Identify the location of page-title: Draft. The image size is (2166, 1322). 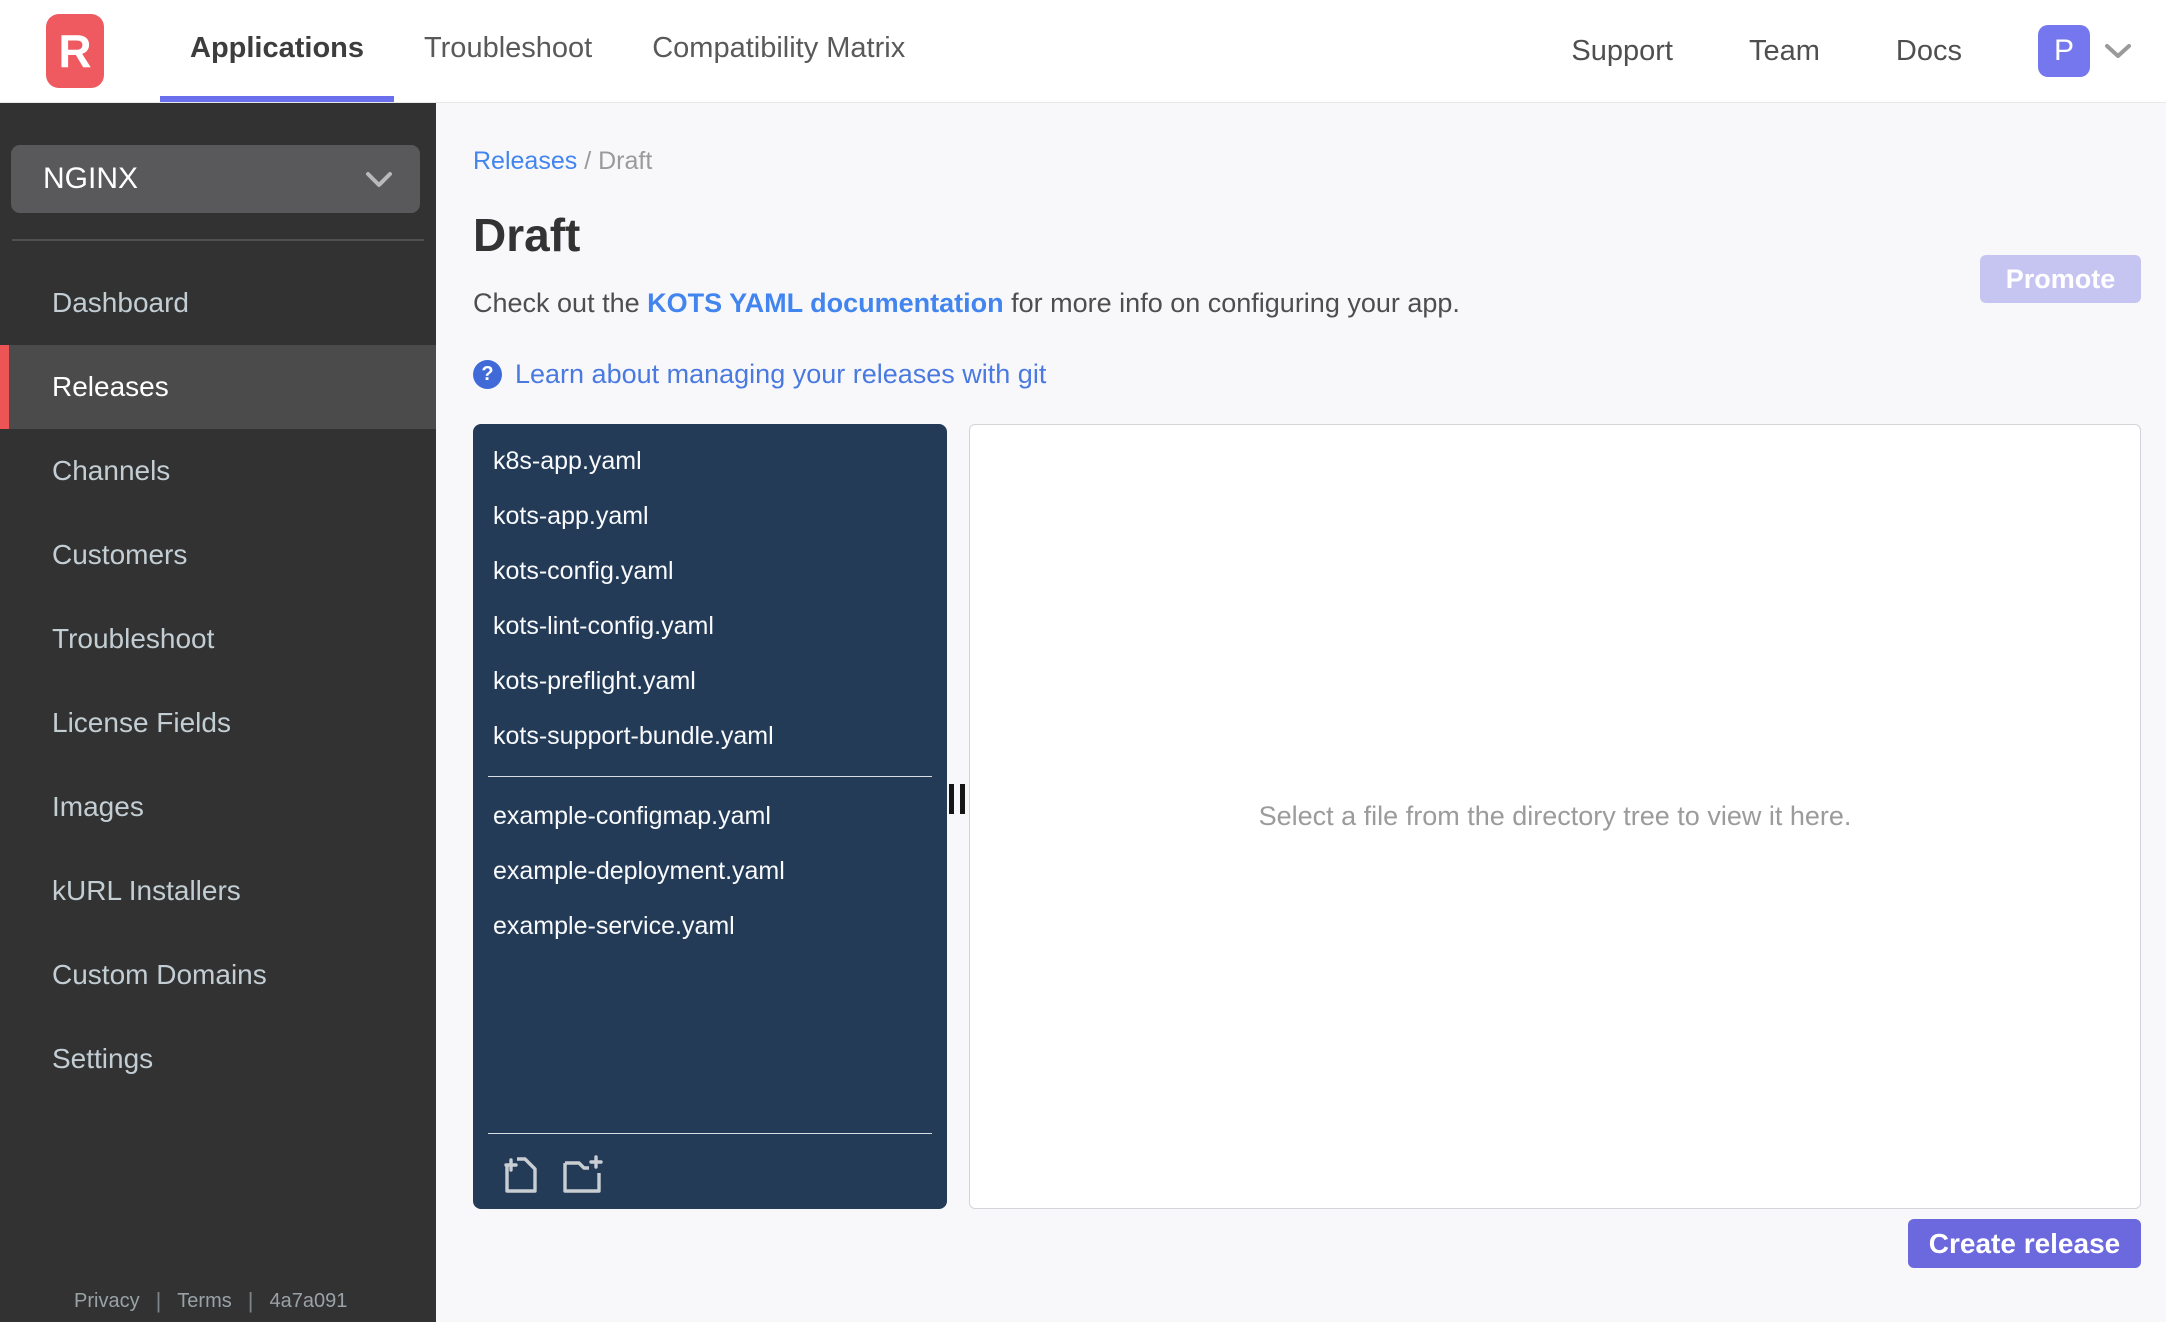
(527, 235).